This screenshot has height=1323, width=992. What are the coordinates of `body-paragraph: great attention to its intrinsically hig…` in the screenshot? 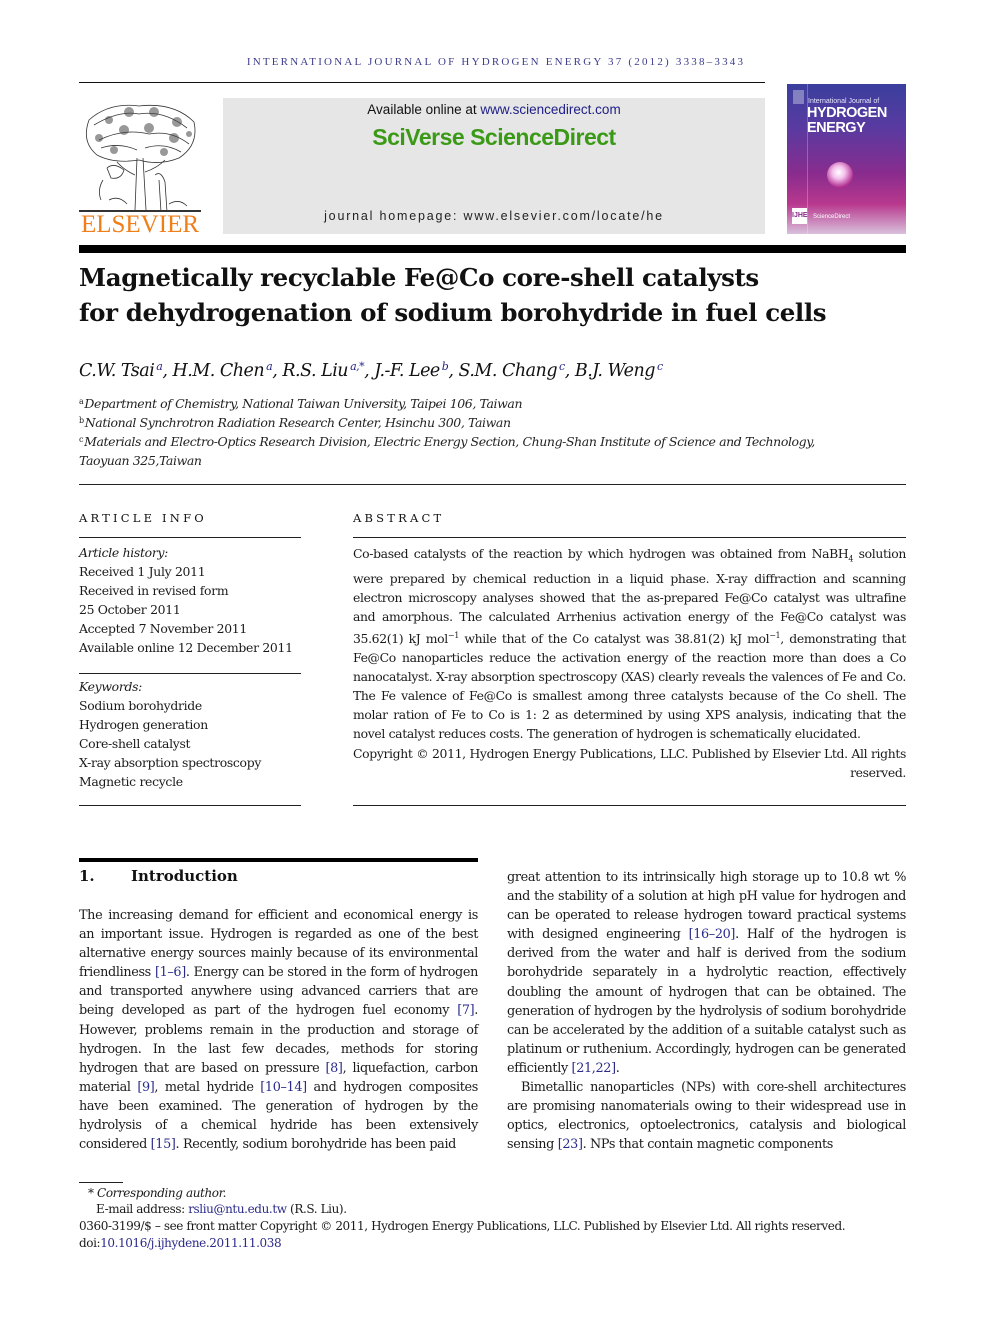 It's located at (706, 973).